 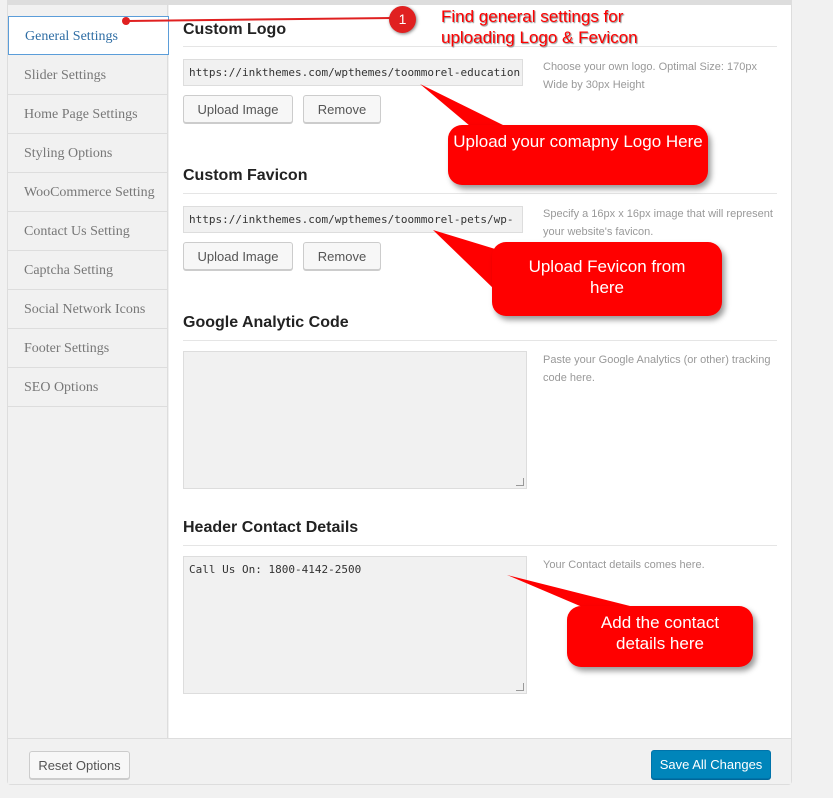 What do you see at coordinates (402, 19) in the screenshot?
I see `step-badge: 1` at bounding box center [402, 19].